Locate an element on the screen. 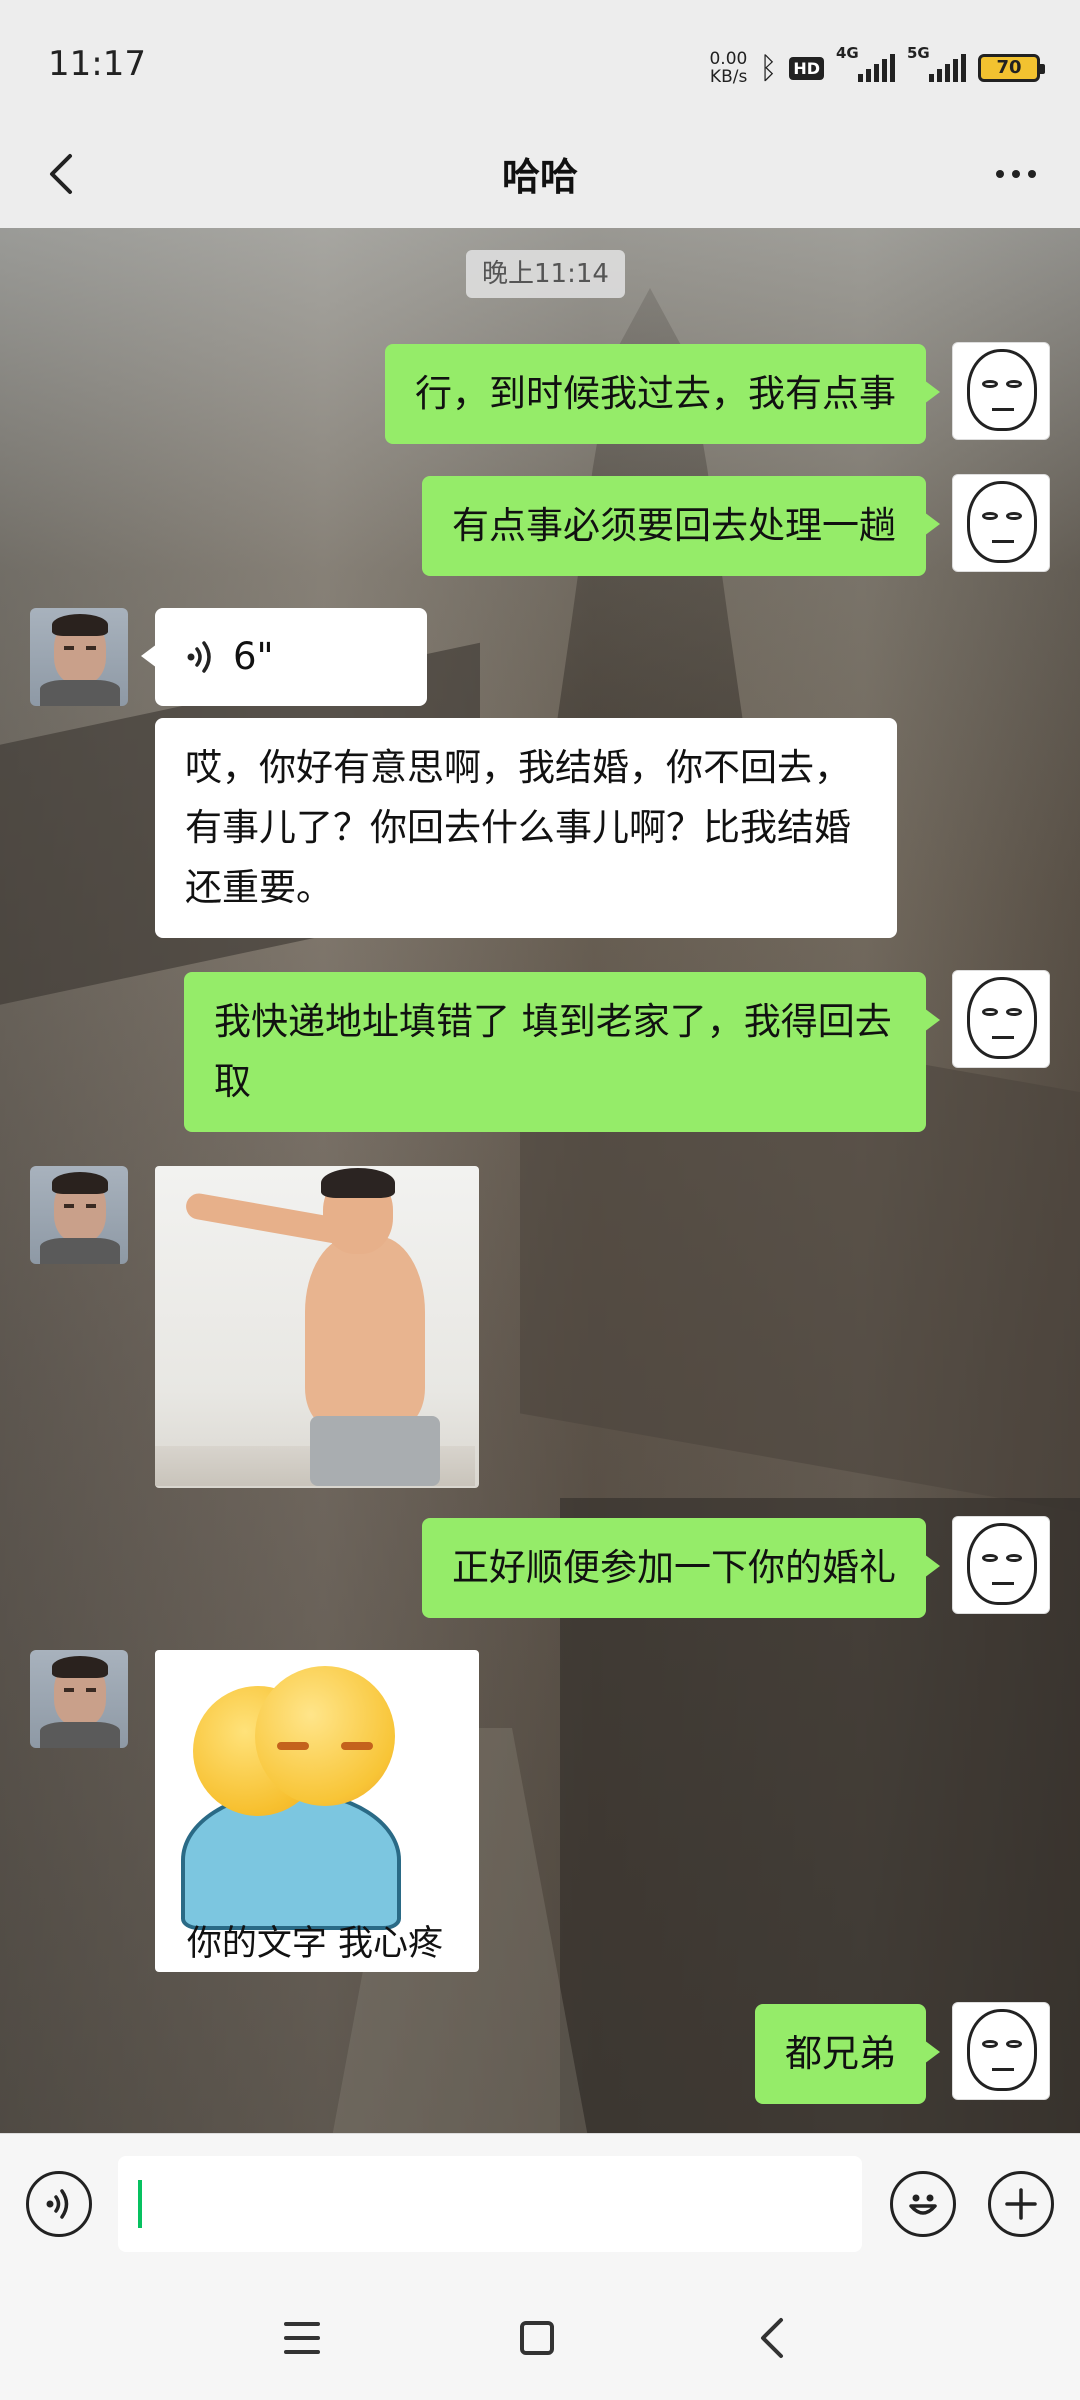 This screenshot has width=1080, height=2400. message-timestamp: 晚上11:14 is located at coordinates (545, 274).